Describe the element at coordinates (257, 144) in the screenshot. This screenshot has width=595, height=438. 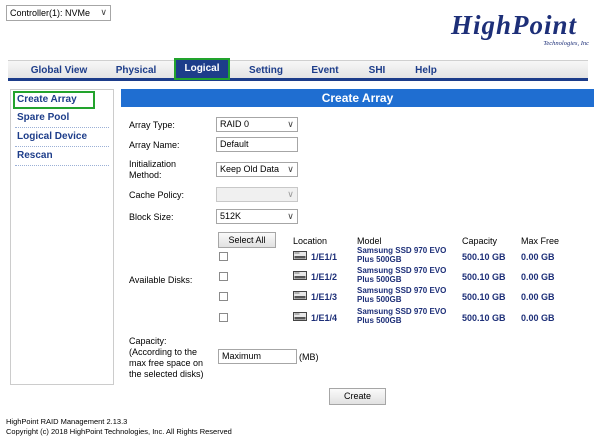
I see `array-name-input: Default` at that location.